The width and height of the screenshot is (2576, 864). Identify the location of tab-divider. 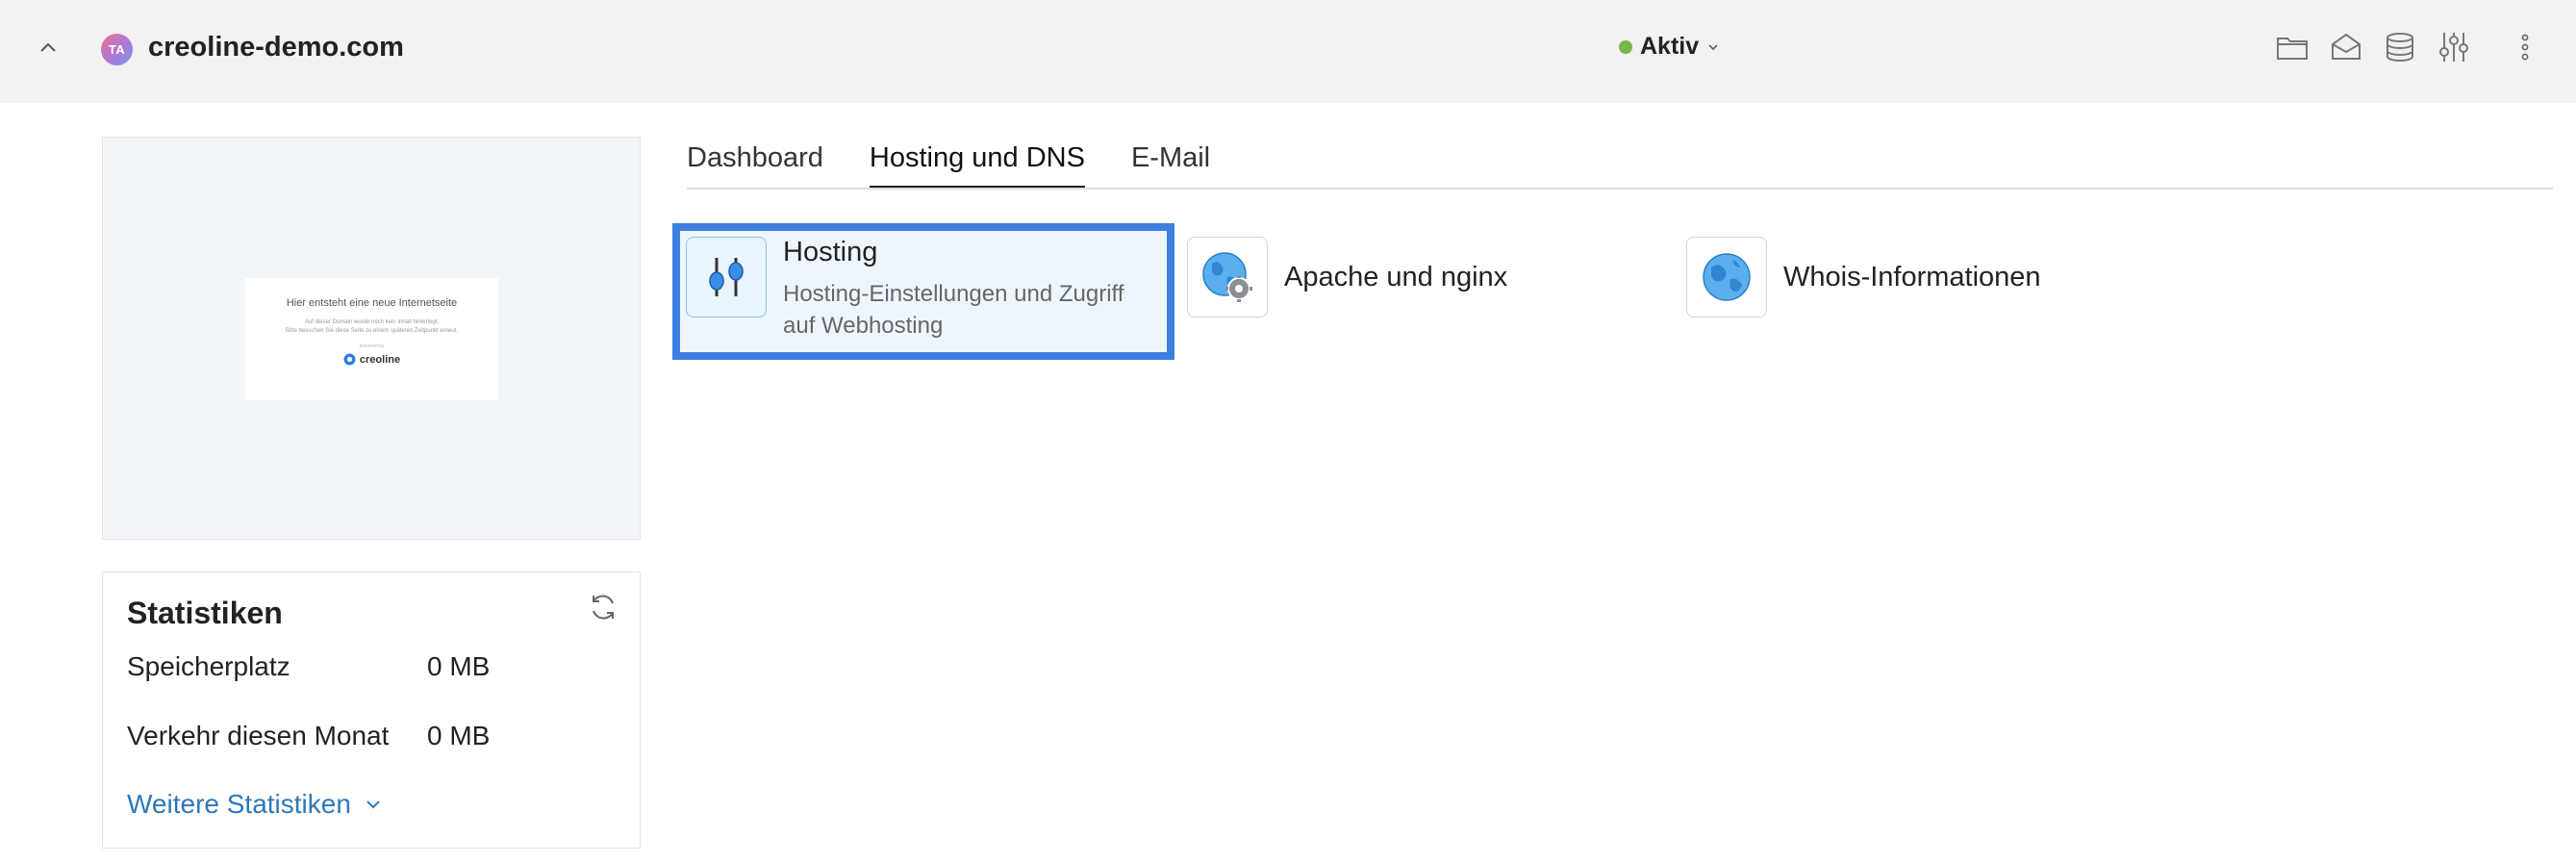
(1620, 189).